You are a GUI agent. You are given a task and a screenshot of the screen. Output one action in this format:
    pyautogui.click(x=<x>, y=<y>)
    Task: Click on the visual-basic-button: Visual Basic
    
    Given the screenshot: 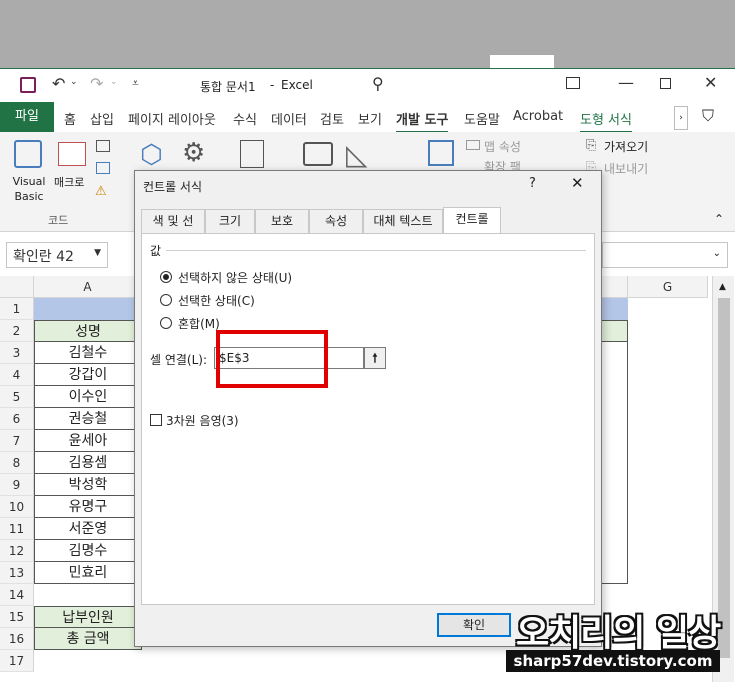 What is the action you would take?
    pyautogui.click(x=29, y=189)
    